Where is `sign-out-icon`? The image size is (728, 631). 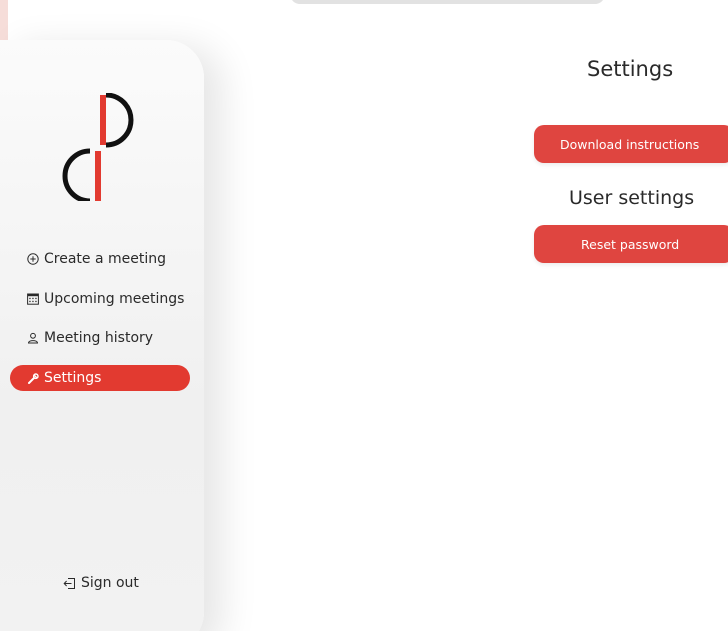
sign-out-icon is located at coordinates (69, 583).